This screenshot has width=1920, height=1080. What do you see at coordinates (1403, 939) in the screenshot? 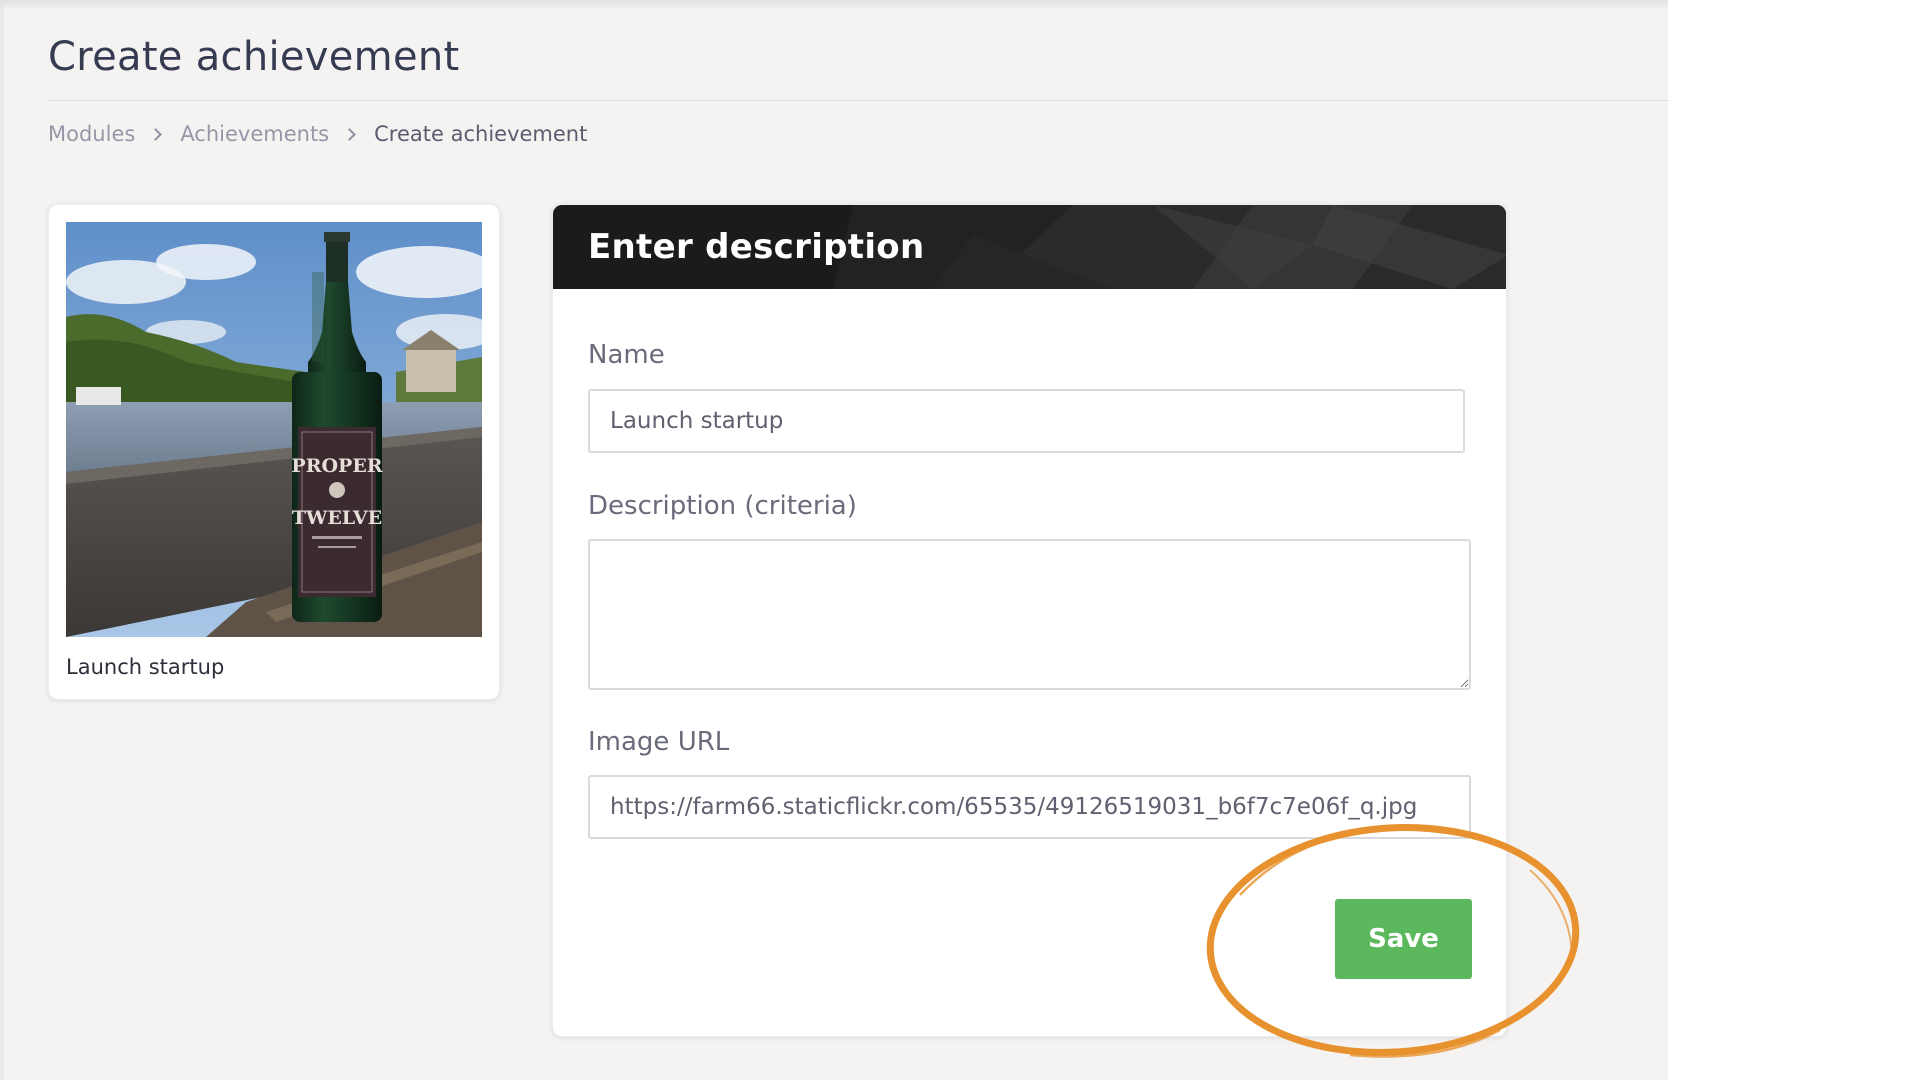
I see `save-button: Save` at bounding box center [1403, 939].